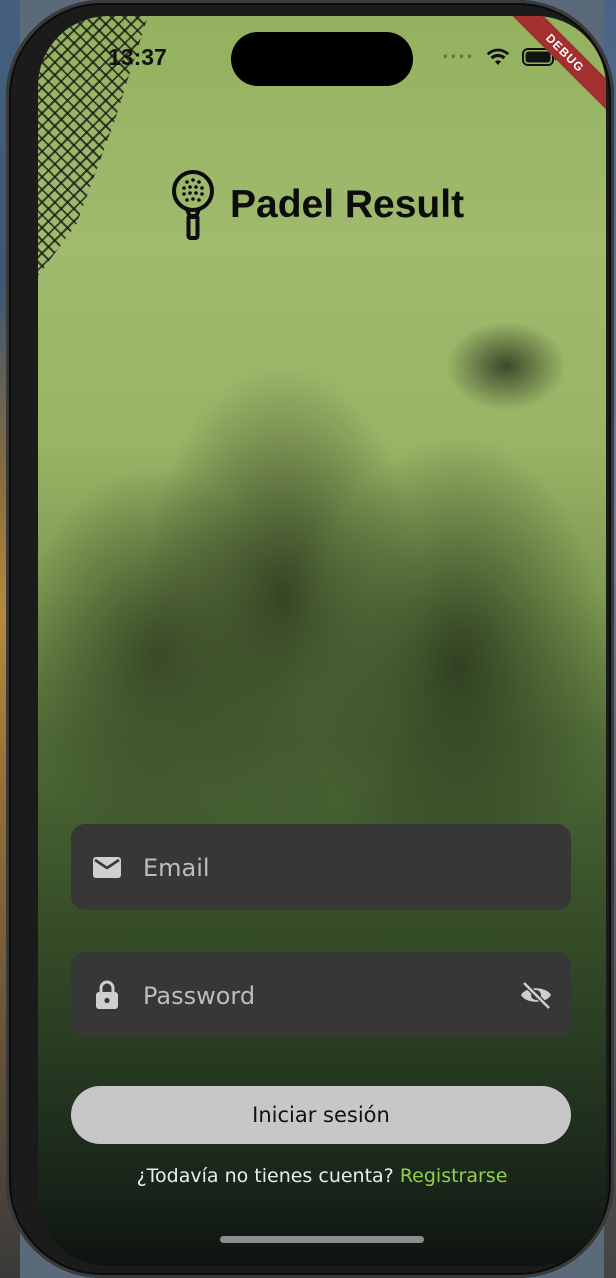 The width and height of the screenshot is (616, 1278). I want to click on password-field-container, so click(321, 996).